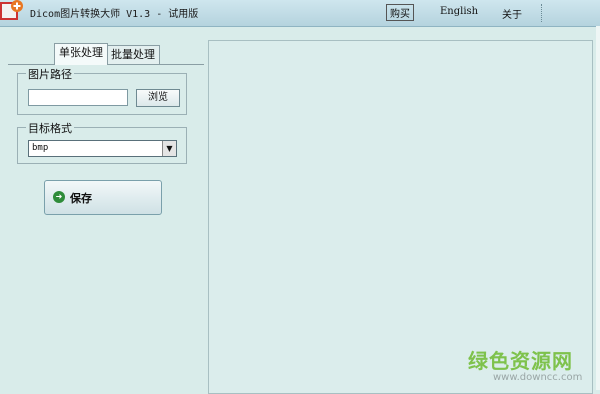  Describe the element at coordinates (11, 10) in the screenshot. I see `app-icon` at that location.